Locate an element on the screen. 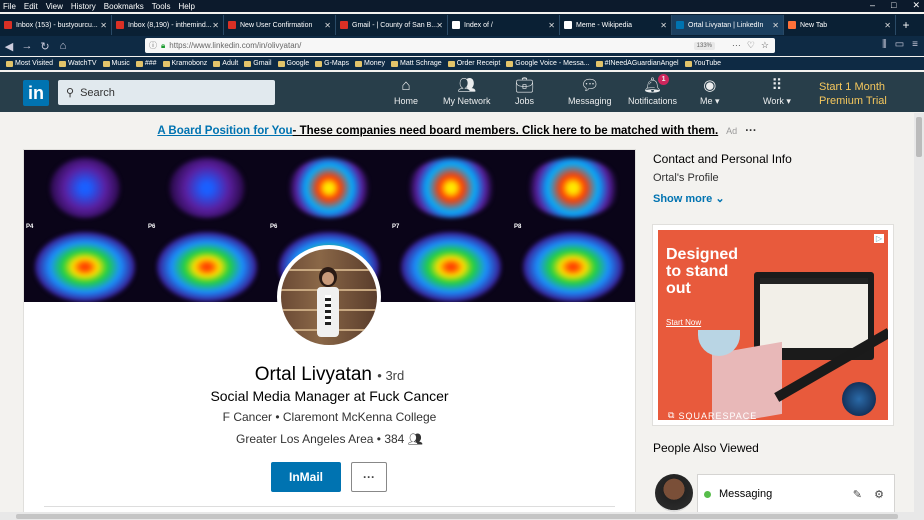  bookmark-item: G-Maps is located at coordinates (332, 63).